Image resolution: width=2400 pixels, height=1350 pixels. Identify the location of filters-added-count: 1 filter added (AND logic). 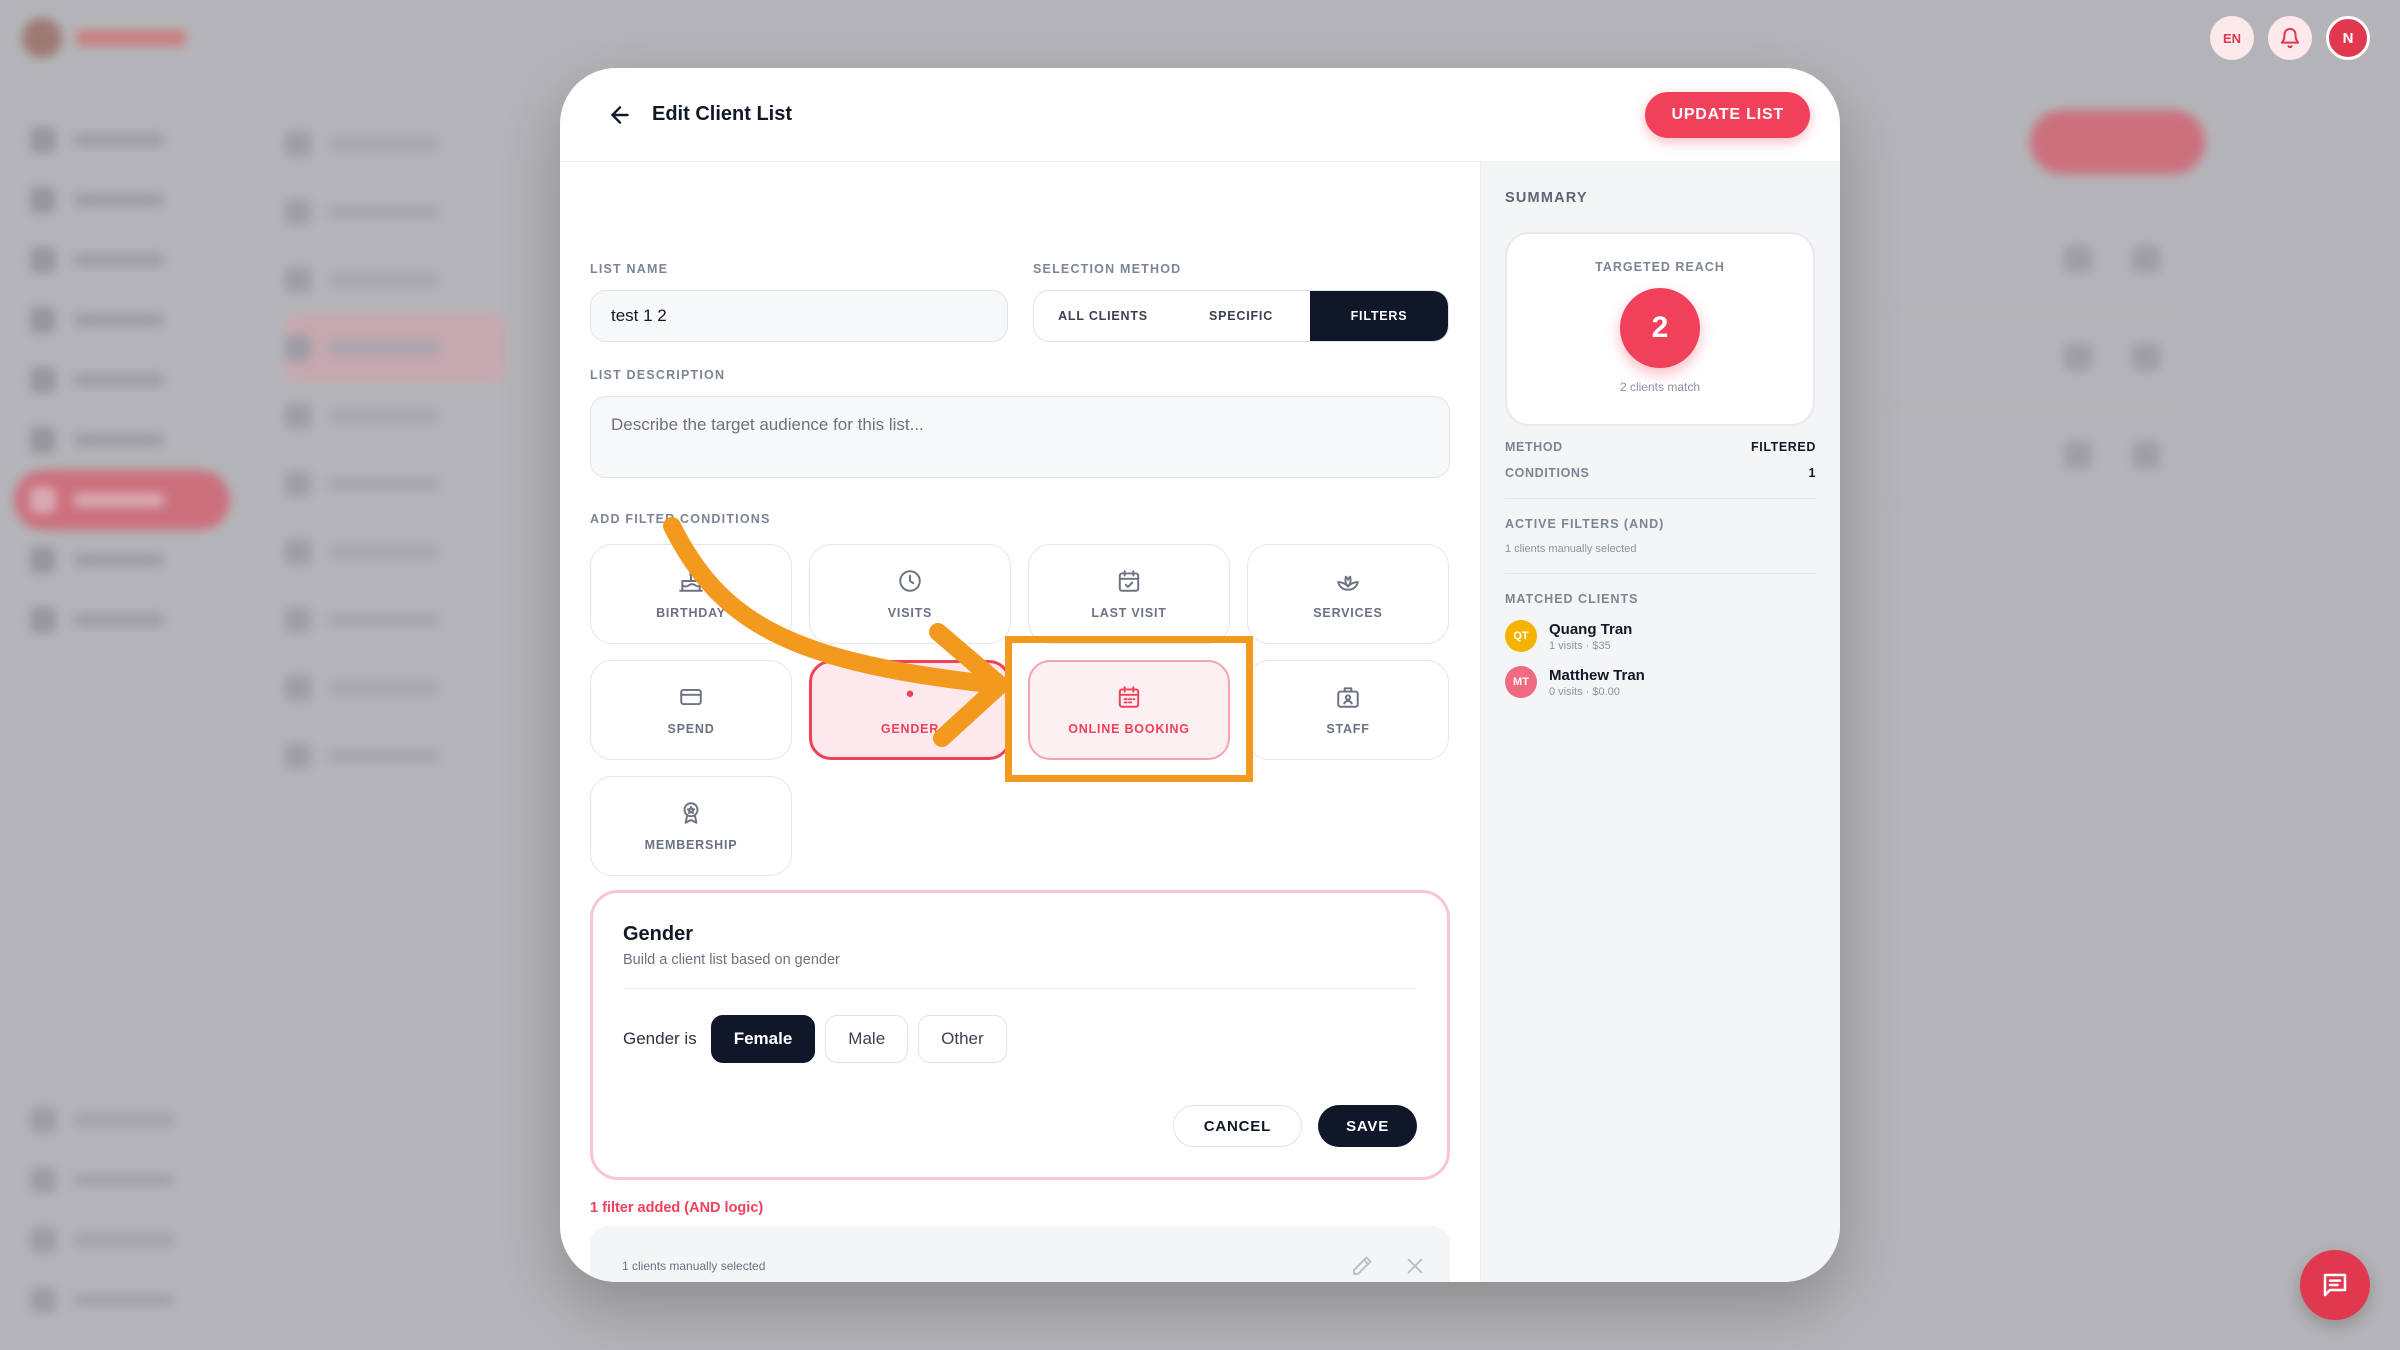
(677, 1208).